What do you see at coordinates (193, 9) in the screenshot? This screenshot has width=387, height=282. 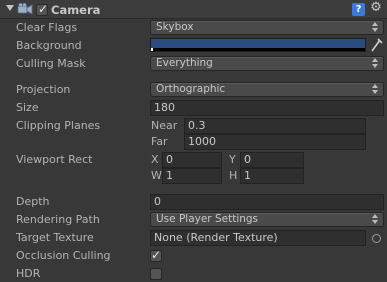 I see `component-header: ✓ Camera ? ⚙` at bounding box center [193, 9].